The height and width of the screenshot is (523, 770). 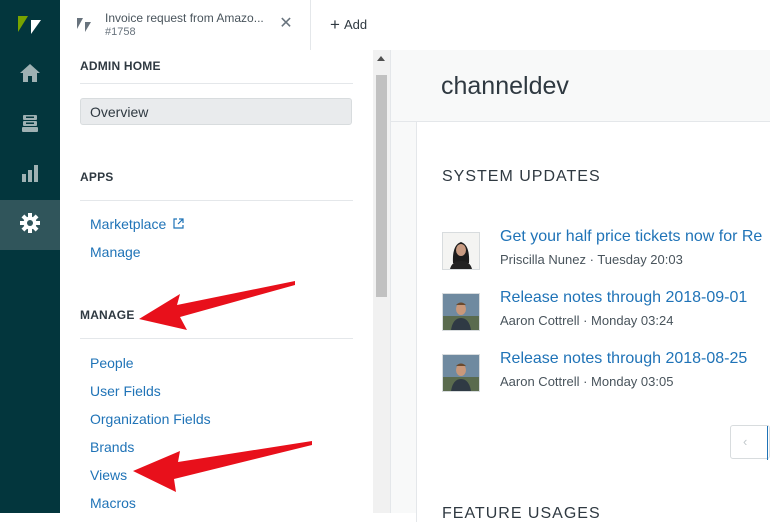 What do you see at coordinates (632, 381) in the screenshot?
I see `update-time: Monday 03:05` at bounding box center [632, 381].